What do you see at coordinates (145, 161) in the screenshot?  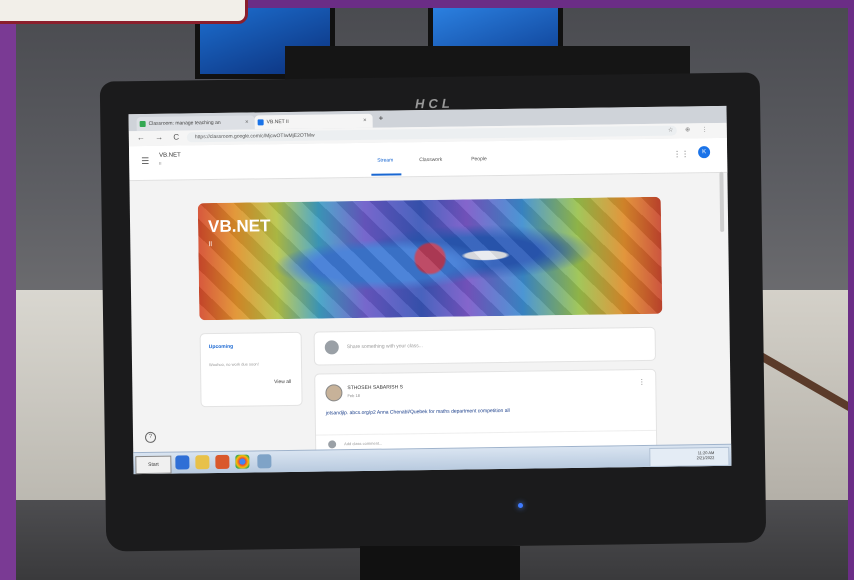 I see `menu-icon: ☰` at bounding box center [145, 161].